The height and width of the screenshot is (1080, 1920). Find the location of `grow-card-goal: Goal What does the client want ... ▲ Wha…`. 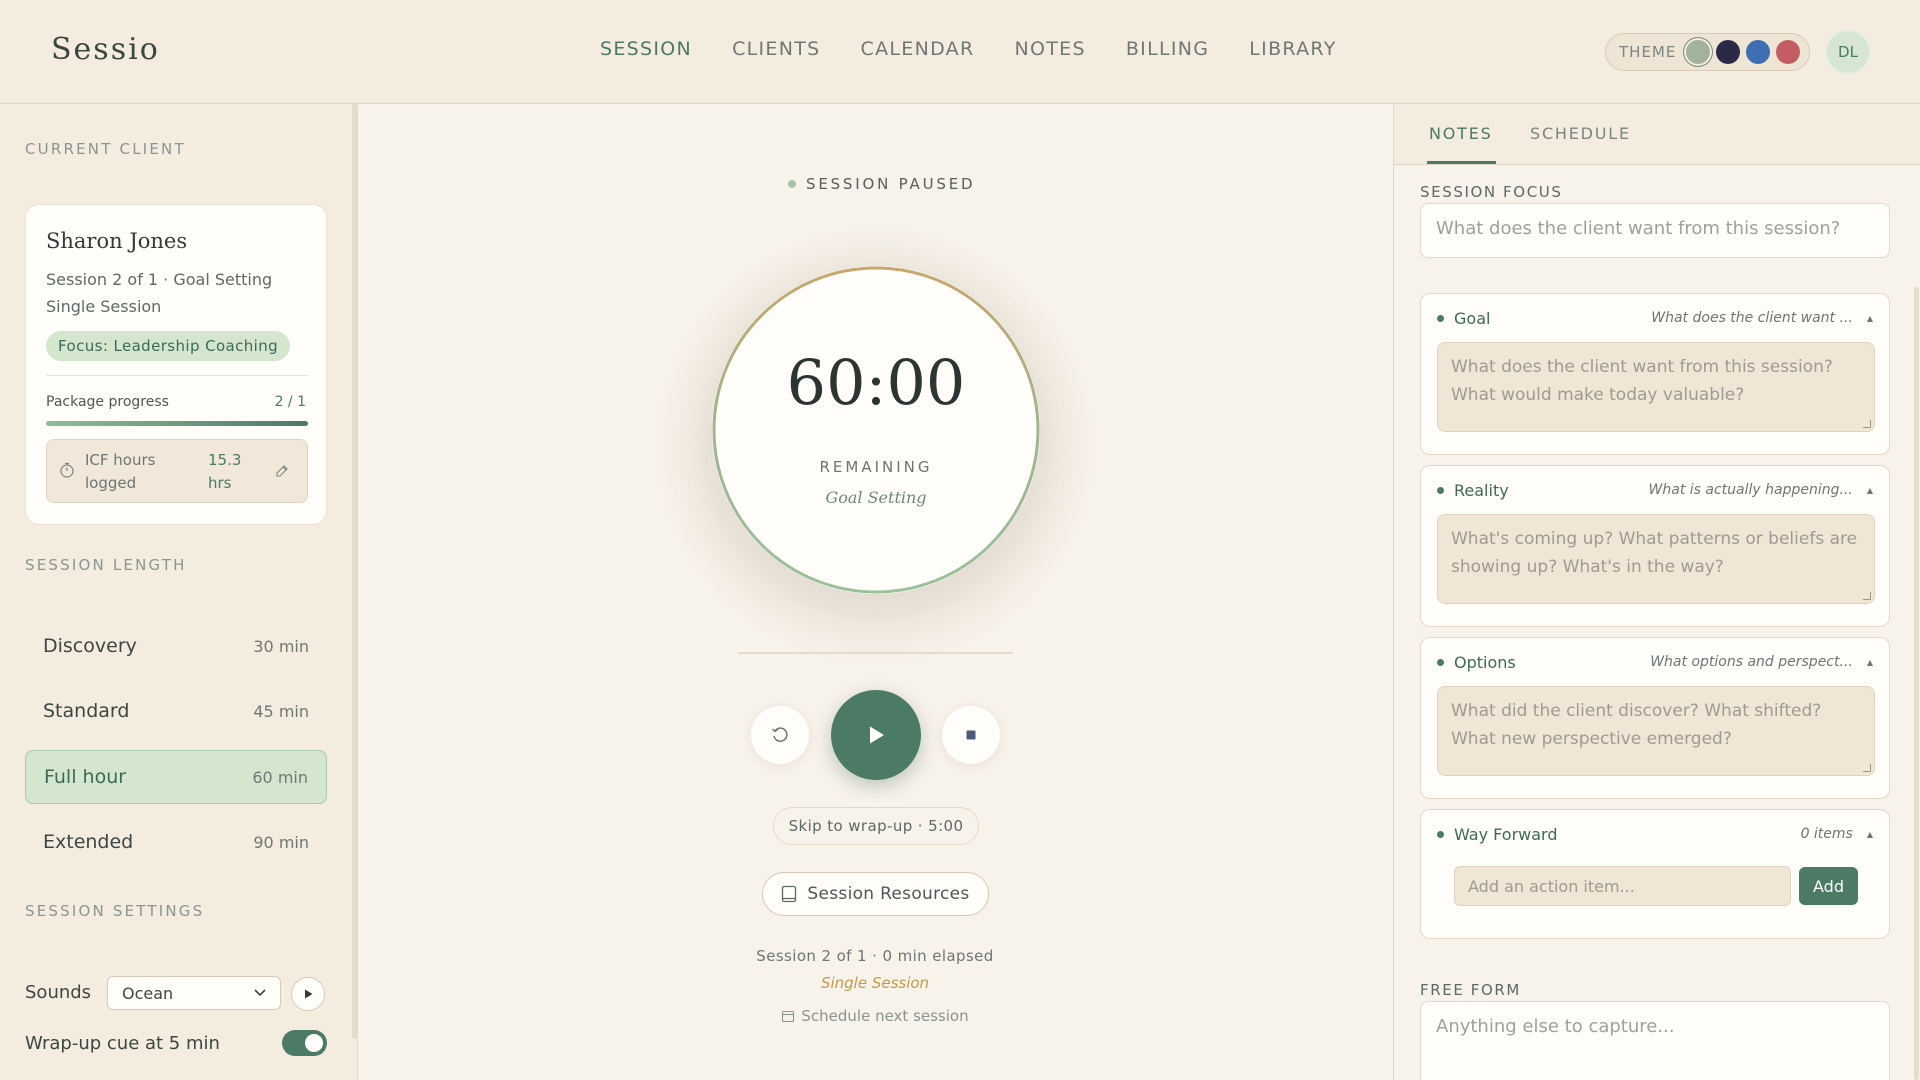

grow-card-goal: Goal What does the client want ... ▲ Wha… is located at coordinates (1655, 374).